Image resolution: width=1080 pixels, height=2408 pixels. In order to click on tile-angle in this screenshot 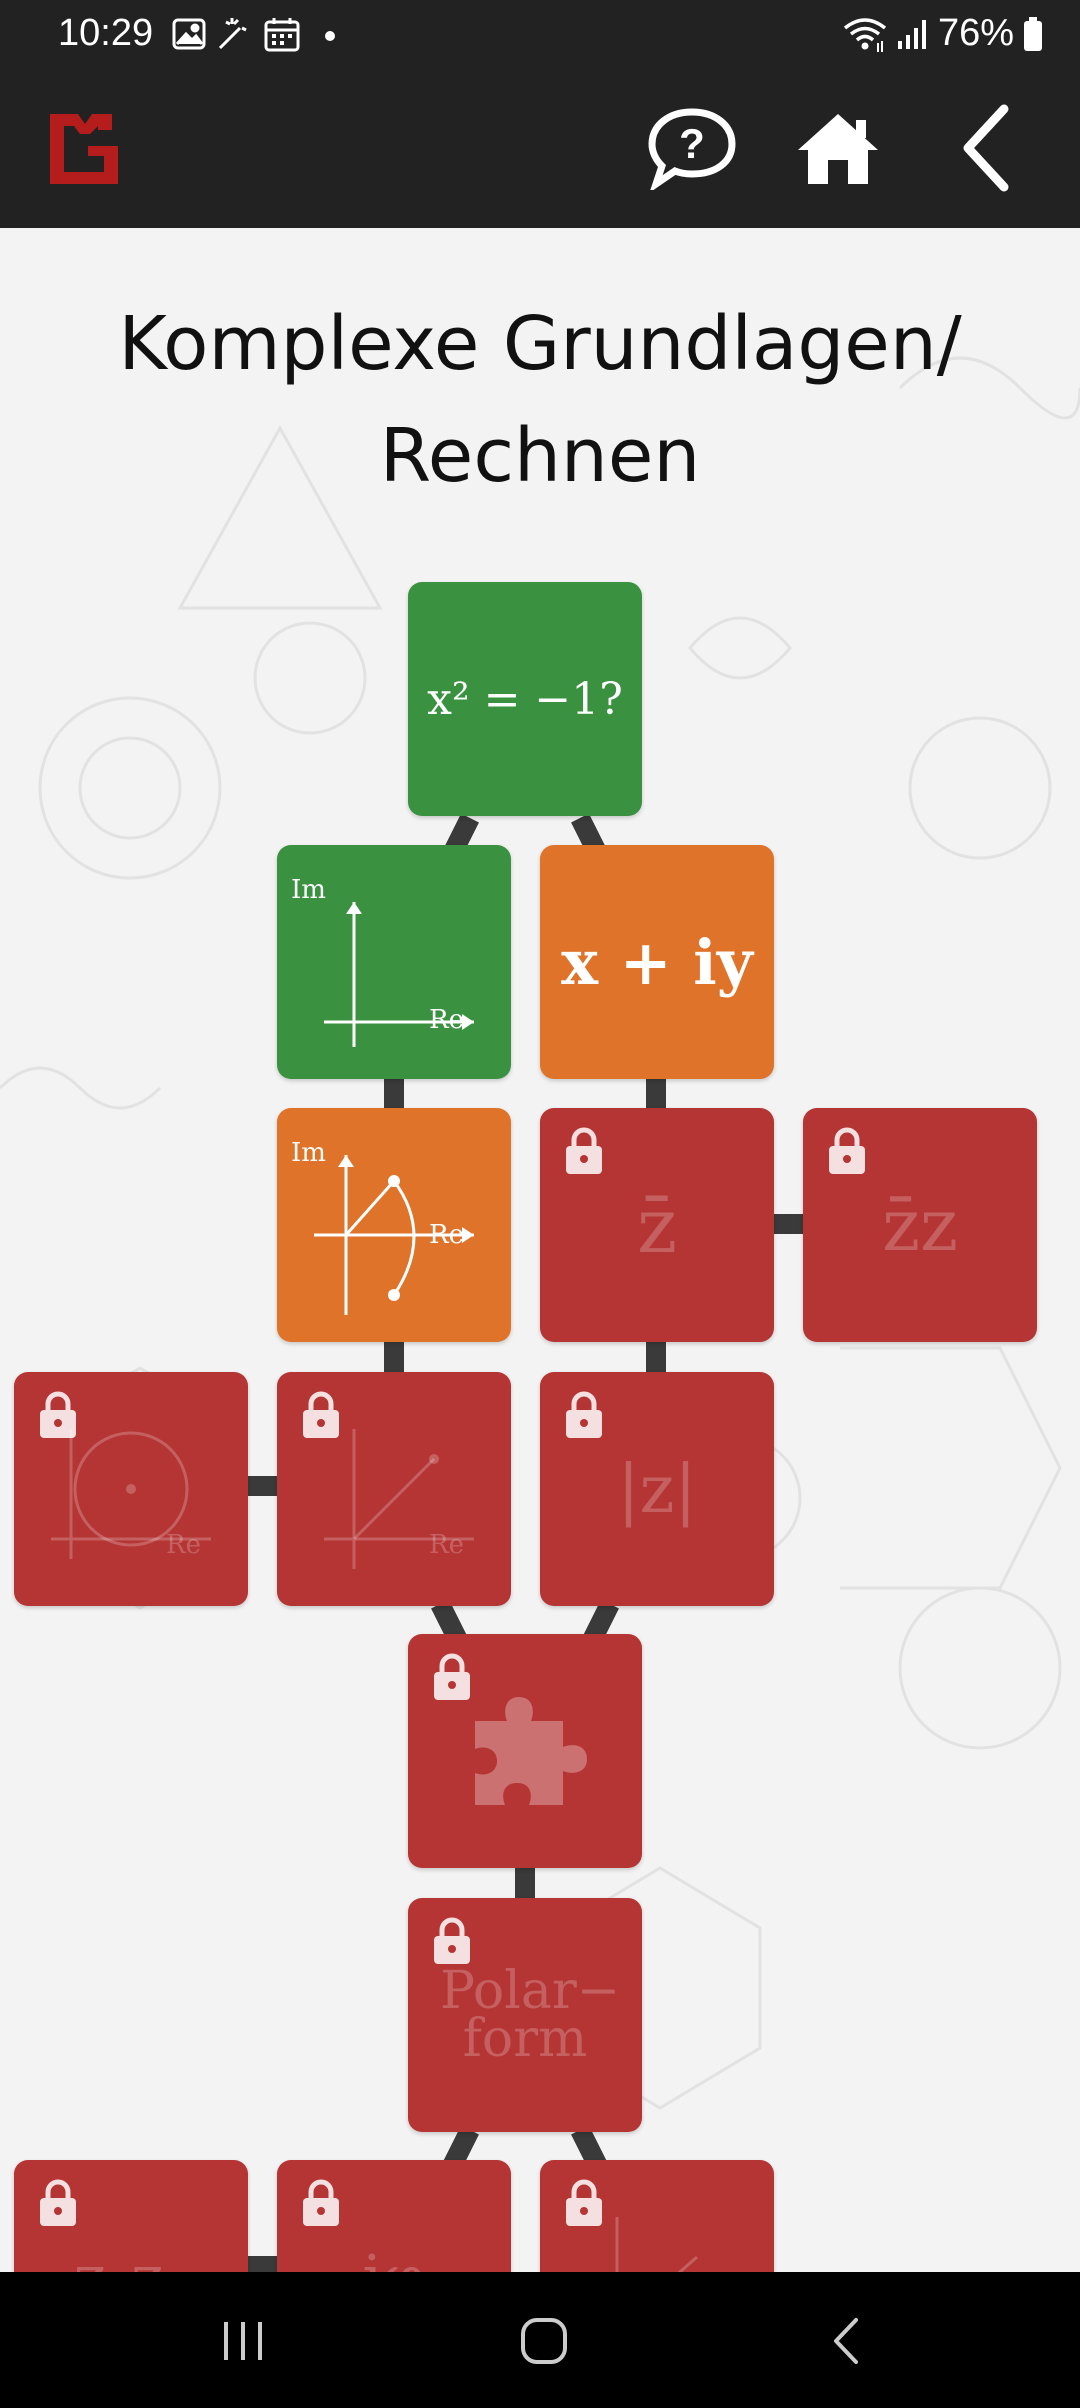, I will do `click(657, 2216)`.